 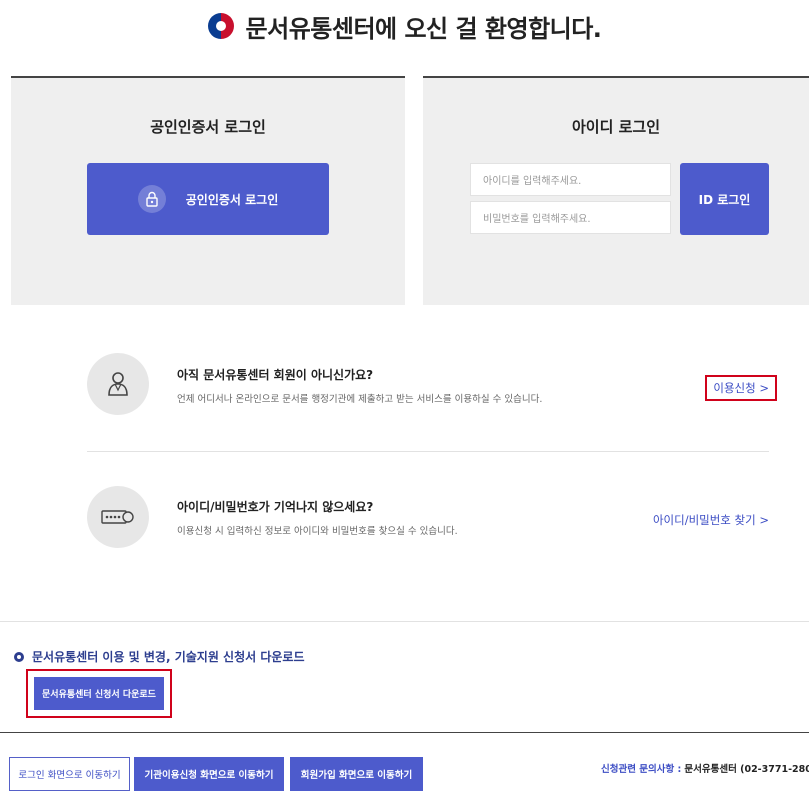 I want to click on id-input: 아이디를 입력해주세요., so click(x=570, y=179).